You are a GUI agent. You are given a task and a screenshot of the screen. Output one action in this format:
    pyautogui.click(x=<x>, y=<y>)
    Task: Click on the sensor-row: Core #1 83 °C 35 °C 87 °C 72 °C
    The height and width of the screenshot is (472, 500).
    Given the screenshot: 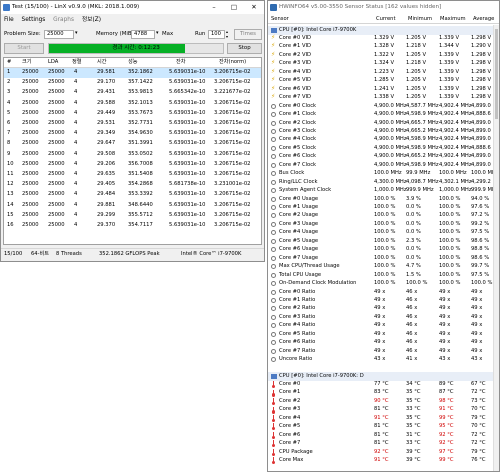 What is the action you would take?
    pyautogui.click(x=380, y=393)
    